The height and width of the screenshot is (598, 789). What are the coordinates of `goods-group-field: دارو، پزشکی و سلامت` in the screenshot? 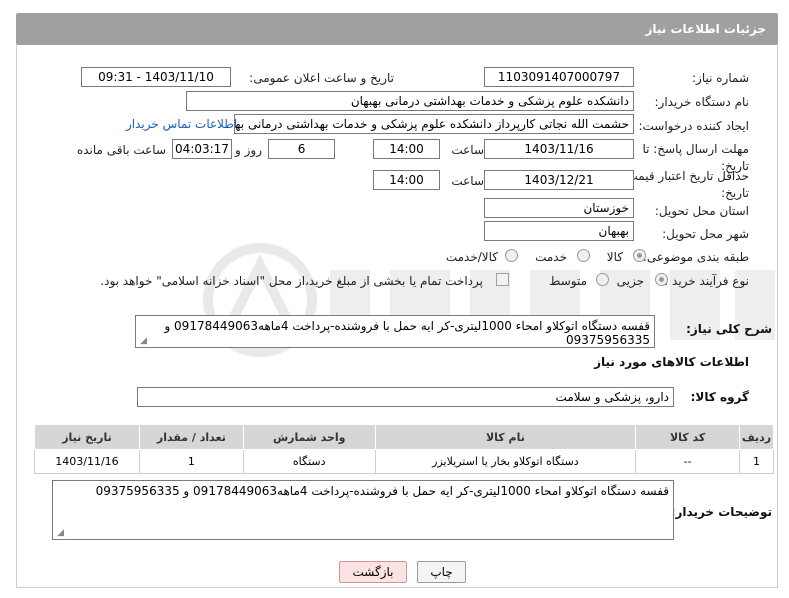 It's located at (405, 397).